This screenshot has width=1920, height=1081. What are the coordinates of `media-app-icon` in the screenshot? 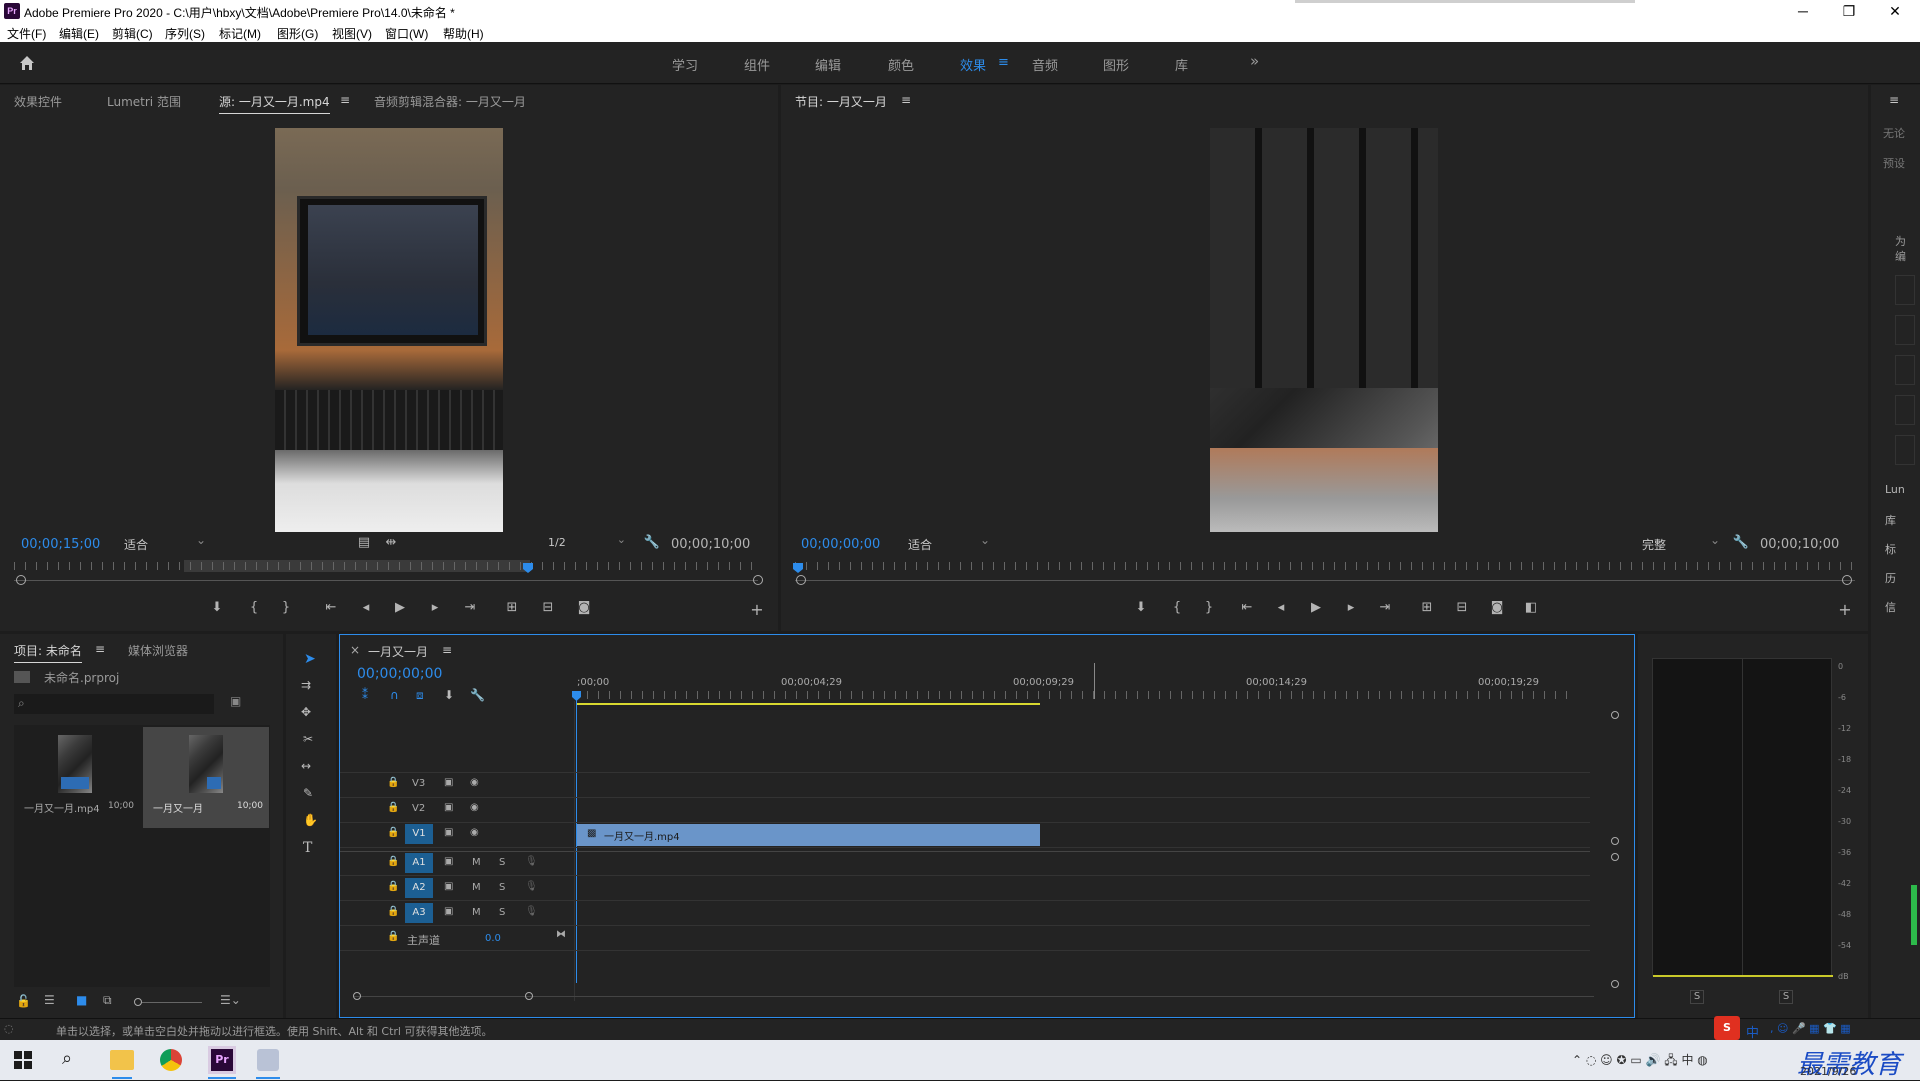 It's located at (268, 1060).